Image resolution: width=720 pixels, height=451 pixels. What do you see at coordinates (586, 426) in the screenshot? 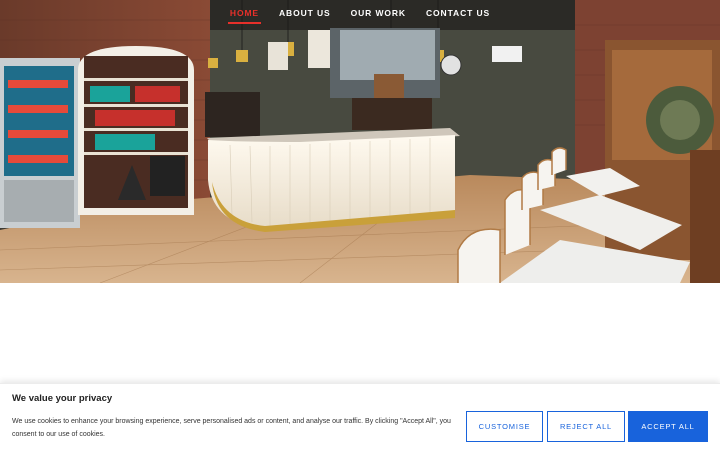
I see `reject-all-button: REJECT ALL` at bounding box center [586, 426].